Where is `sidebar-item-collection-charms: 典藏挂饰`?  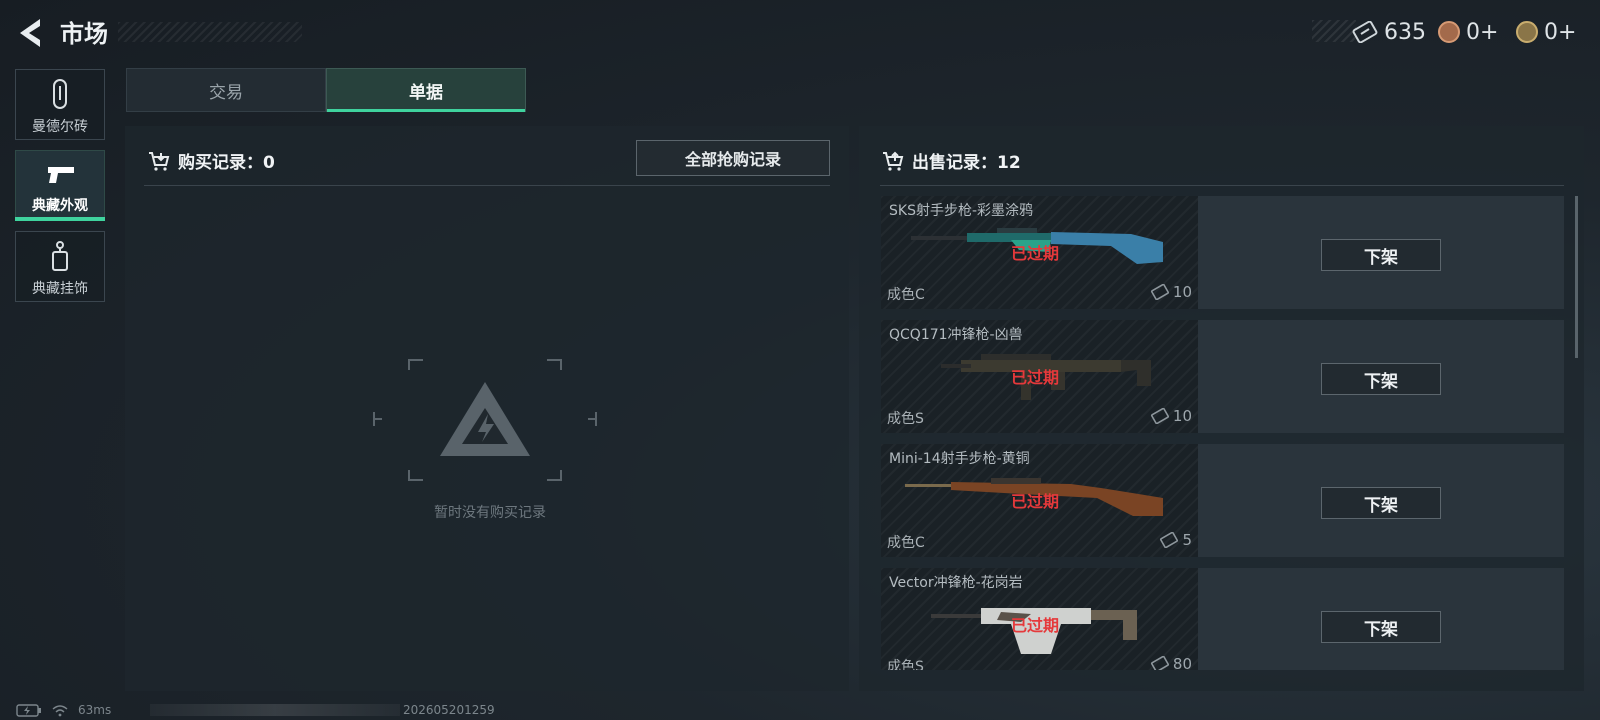 sidebar-item-collection-charms: 典藏挂饰 is located at coordinates (60, 266).